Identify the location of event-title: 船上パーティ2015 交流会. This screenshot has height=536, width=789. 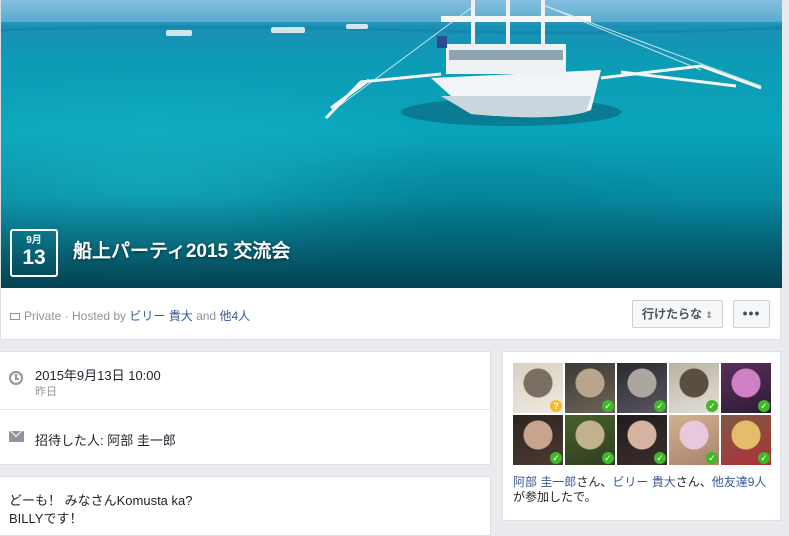
(182, 251).